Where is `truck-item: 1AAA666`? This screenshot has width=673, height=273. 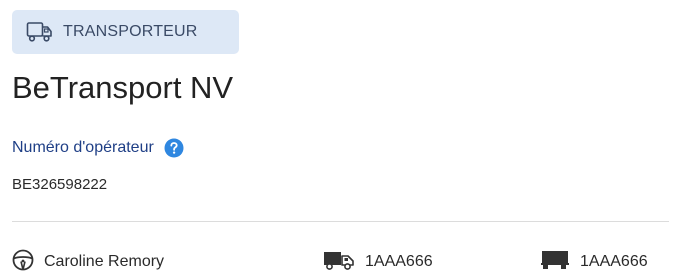 truck-item: 1AAA666 is located at coordinates (378, 260).